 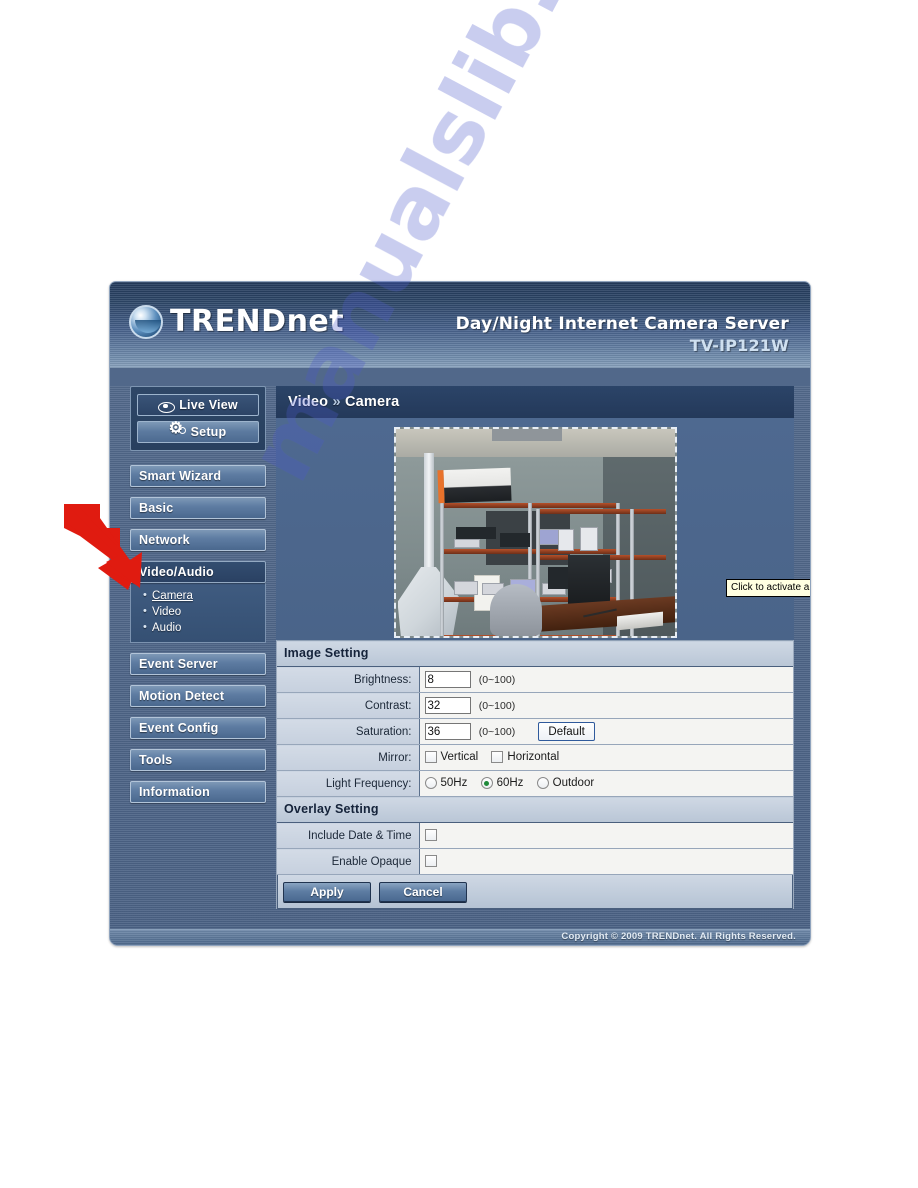 What do you see at coordinates (204, 627) in the screenshot?
I see `submenu-item-audio: Audio` at bounding box center [204, 627].